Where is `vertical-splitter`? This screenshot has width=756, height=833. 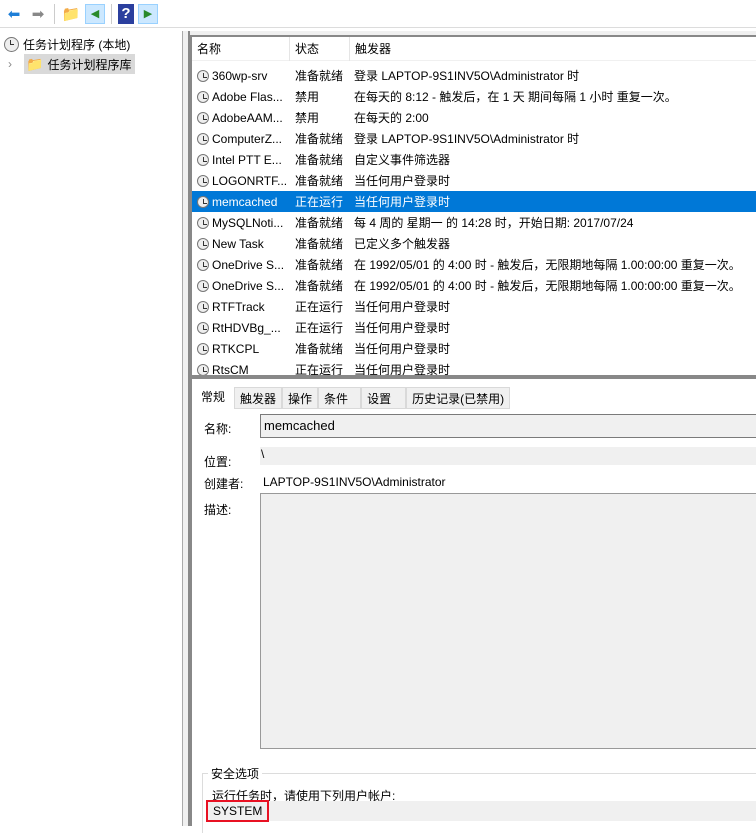
vertical-splitter is located at coordinates (186, 428).